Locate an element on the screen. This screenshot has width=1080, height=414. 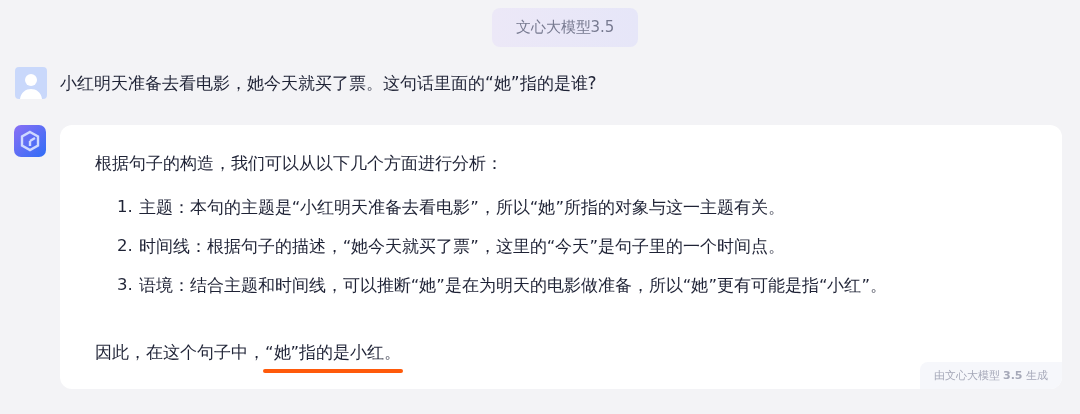
user-avatar-icon is located at coordinates (31, 83).